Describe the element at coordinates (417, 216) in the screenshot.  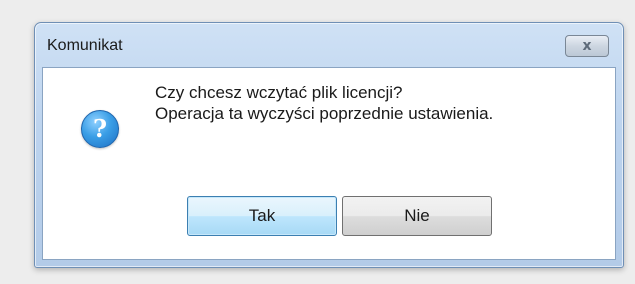
I see `no-button: Nie` at that location.